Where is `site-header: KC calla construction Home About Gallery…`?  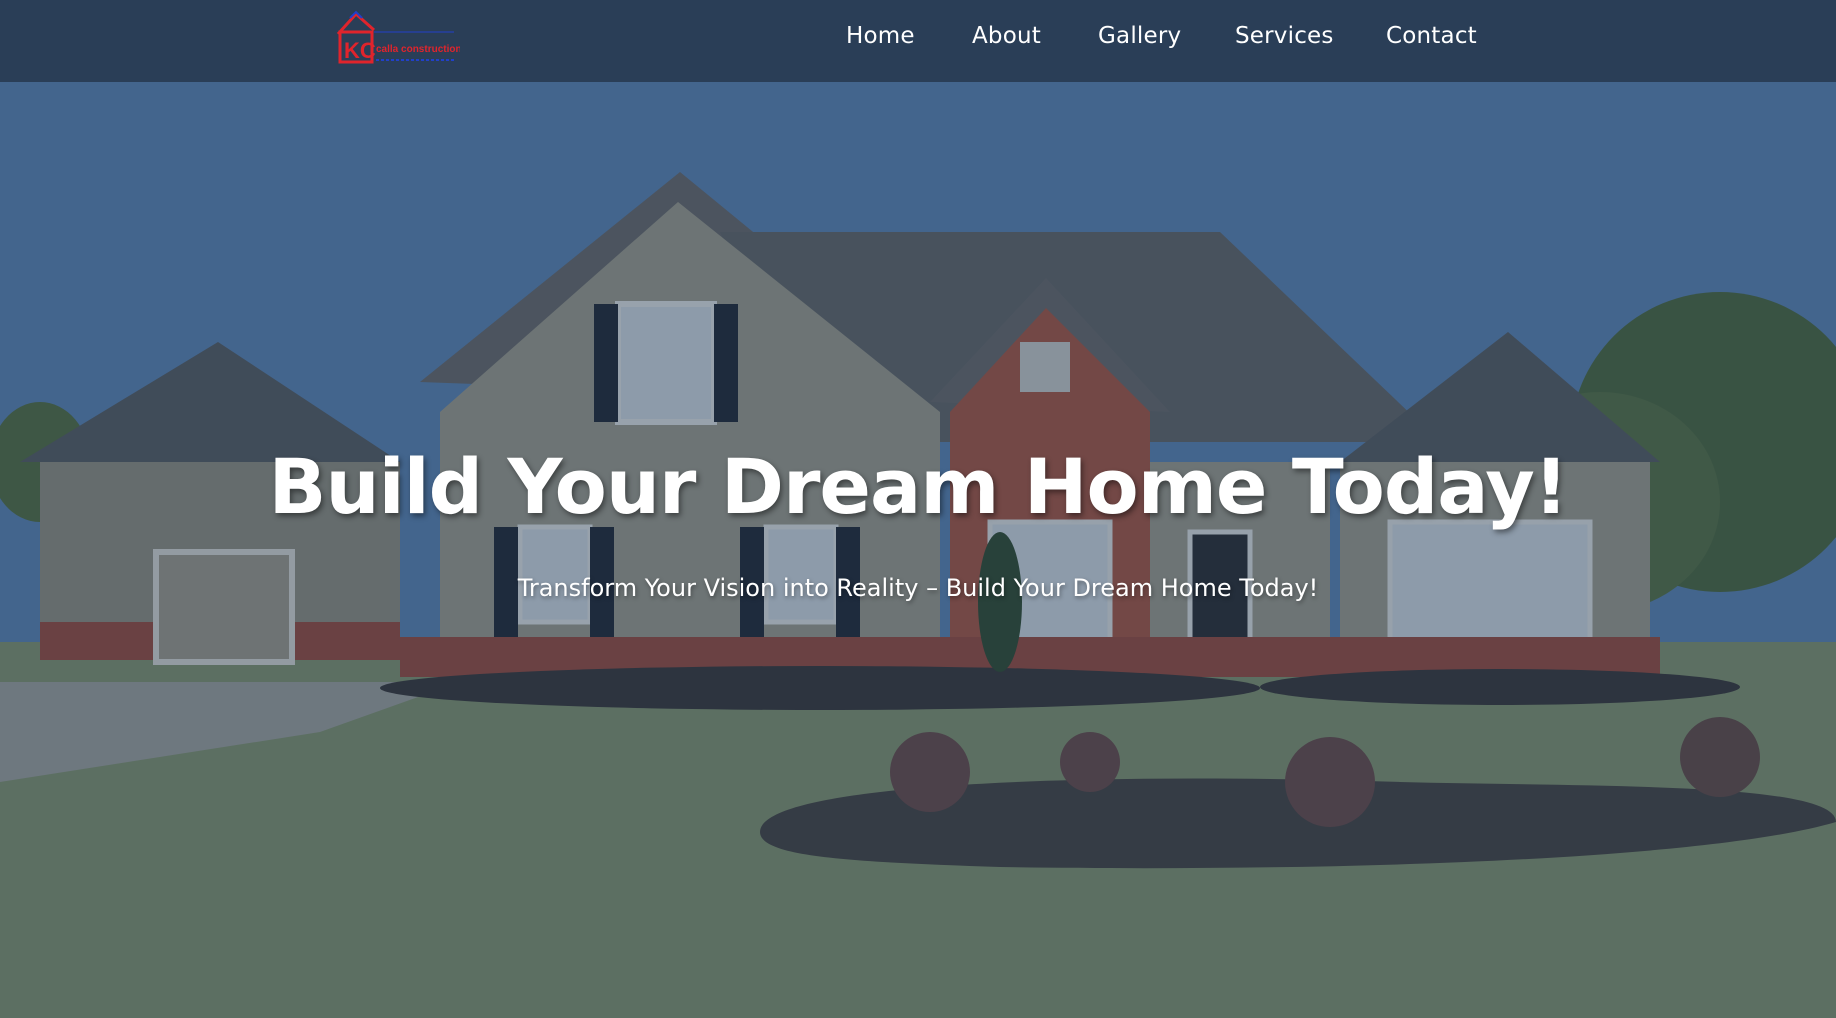
site-header: KC calla construction Home About Gallery… is located at coordinates (918, 41).